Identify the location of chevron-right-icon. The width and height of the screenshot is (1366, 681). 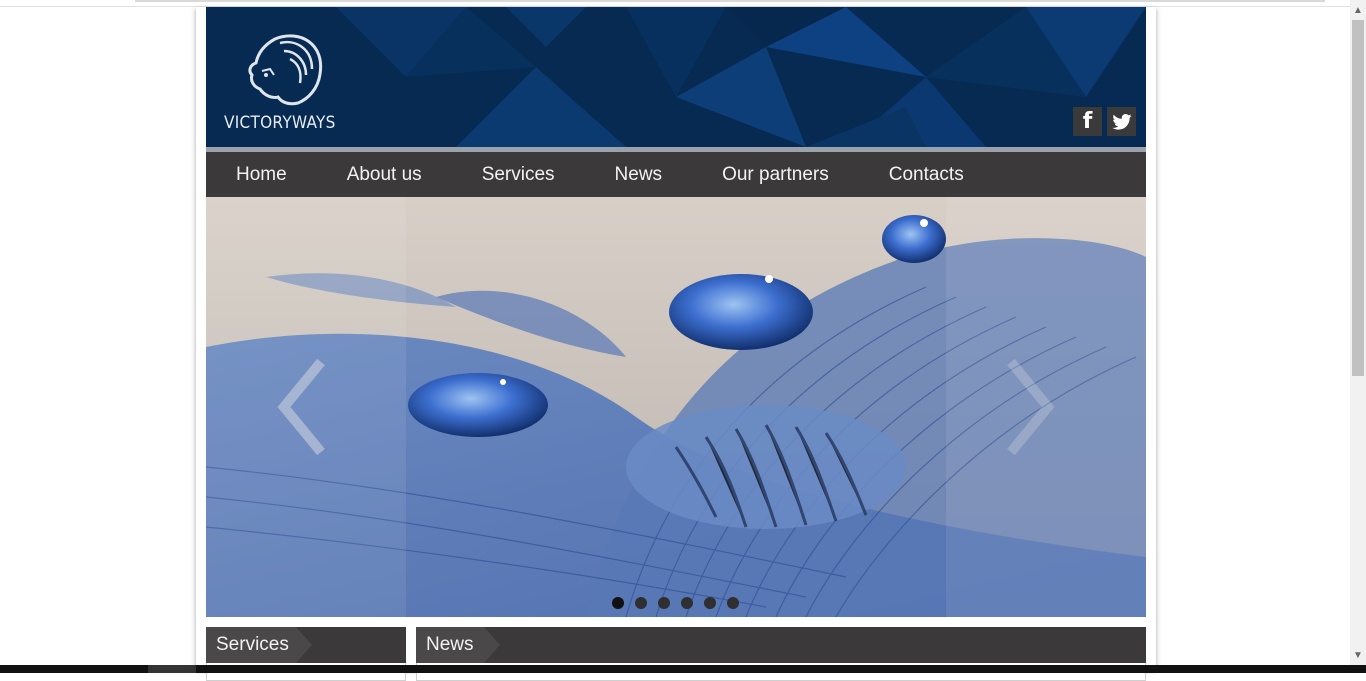
(1031, 407).